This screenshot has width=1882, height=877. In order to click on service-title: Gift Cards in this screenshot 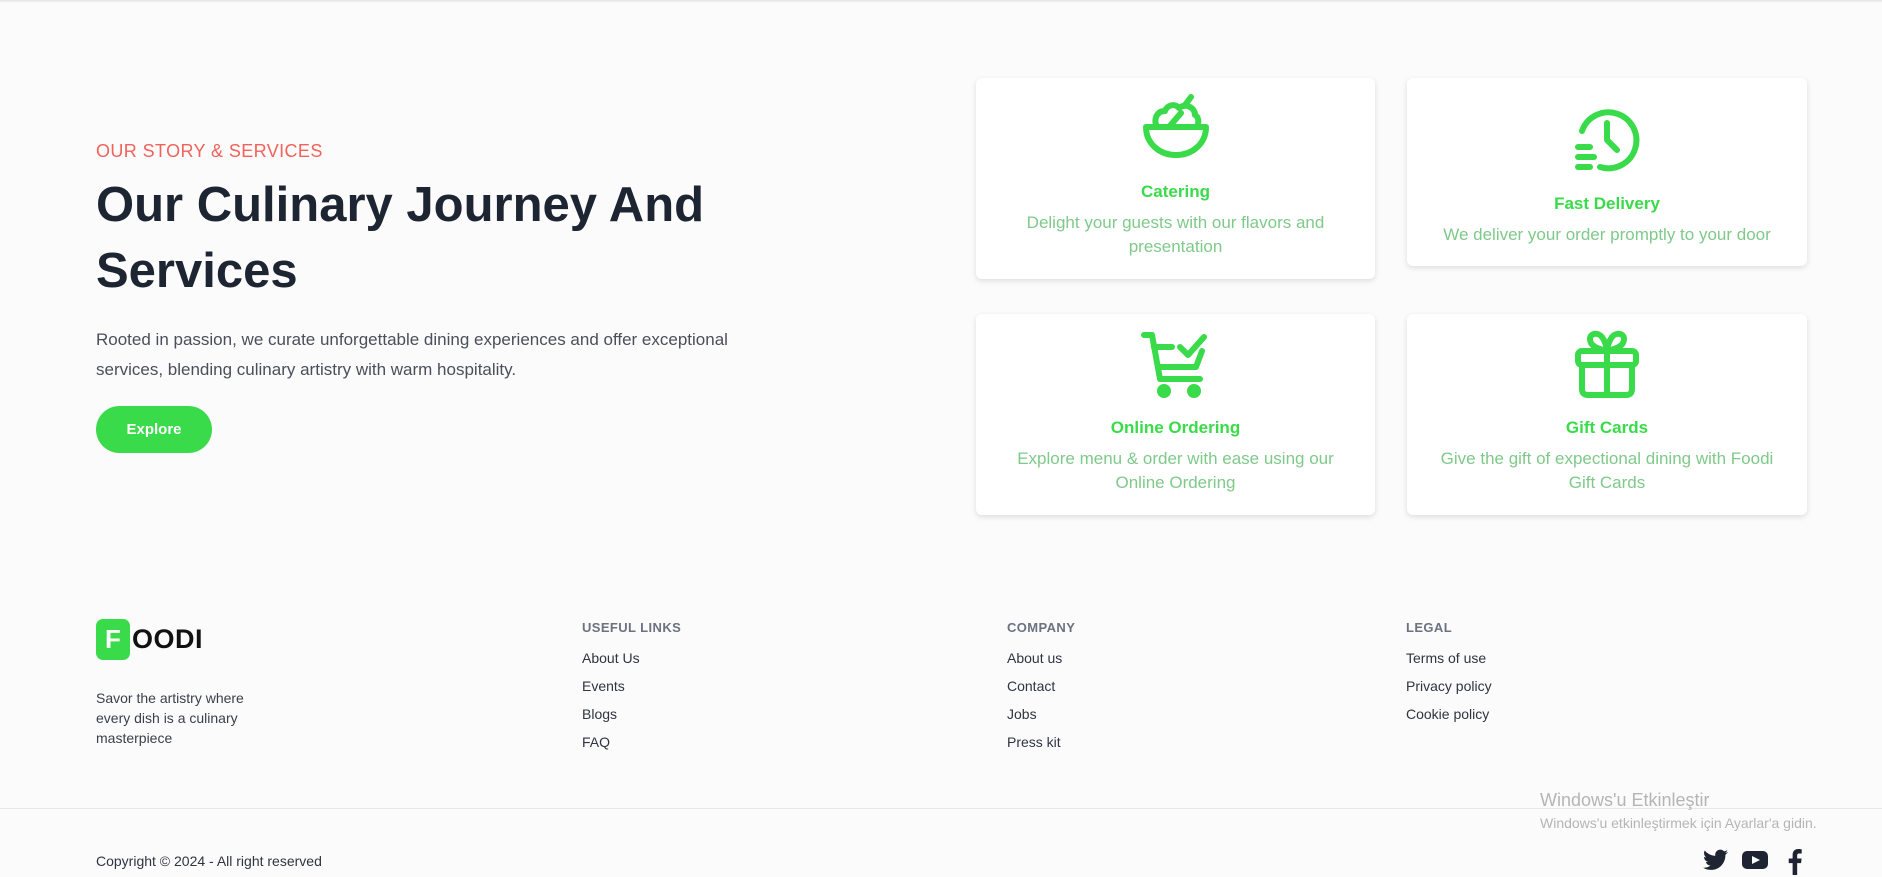, I will do `click(1607, 427)`.